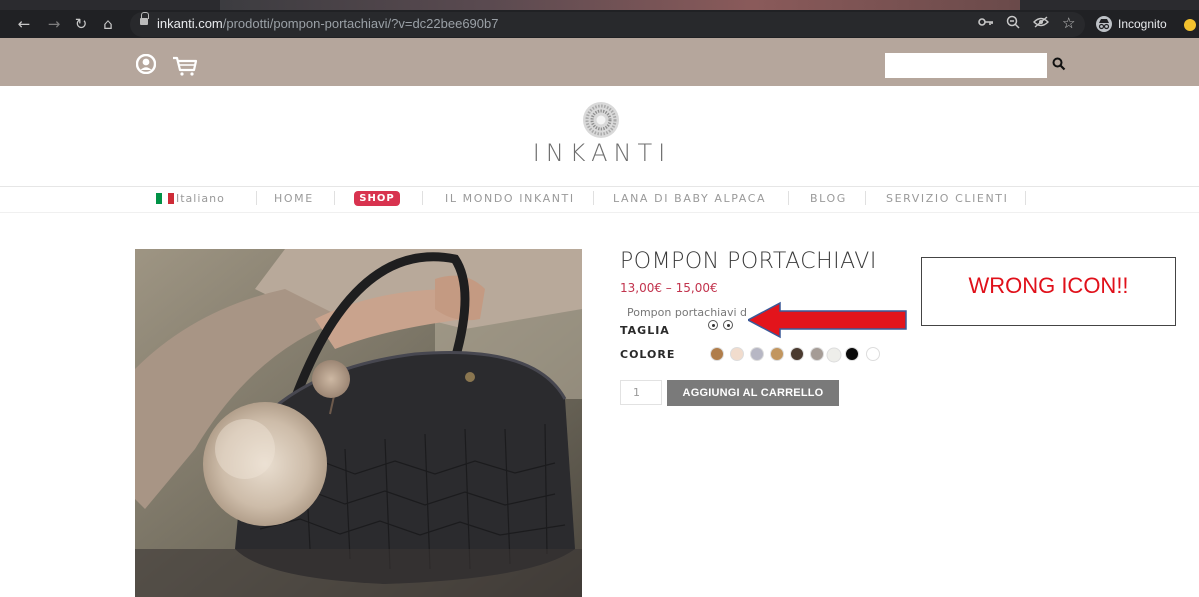 The image size is (1199, 597). Describe the element at coordinates (753, 393) in the screenshot. I see `add-to-cart-button: AGGIUNGI AL CARRELLO` at that location.